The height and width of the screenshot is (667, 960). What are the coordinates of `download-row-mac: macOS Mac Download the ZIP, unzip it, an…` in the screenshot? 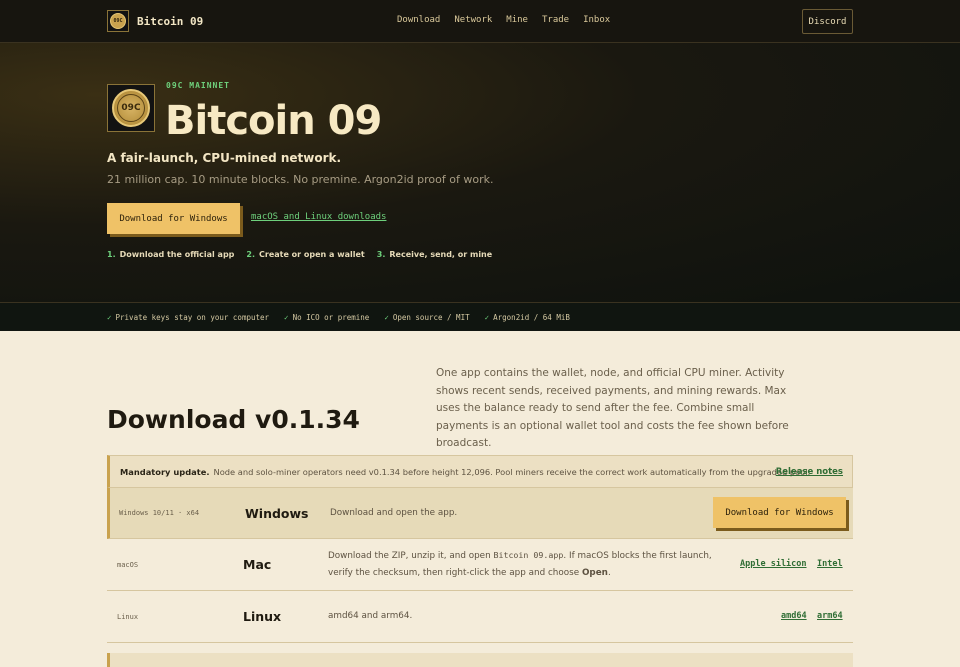 It's located at (480, 565).